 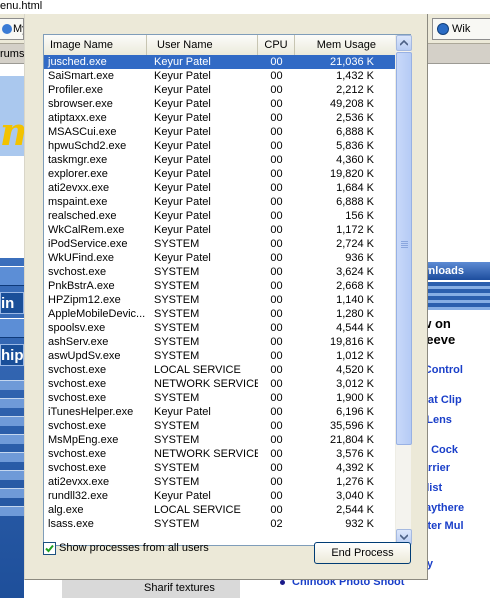 I want to click on process-row: svchost.exe SYSTEM 00 1,900 K, so click(x=219, y=398).